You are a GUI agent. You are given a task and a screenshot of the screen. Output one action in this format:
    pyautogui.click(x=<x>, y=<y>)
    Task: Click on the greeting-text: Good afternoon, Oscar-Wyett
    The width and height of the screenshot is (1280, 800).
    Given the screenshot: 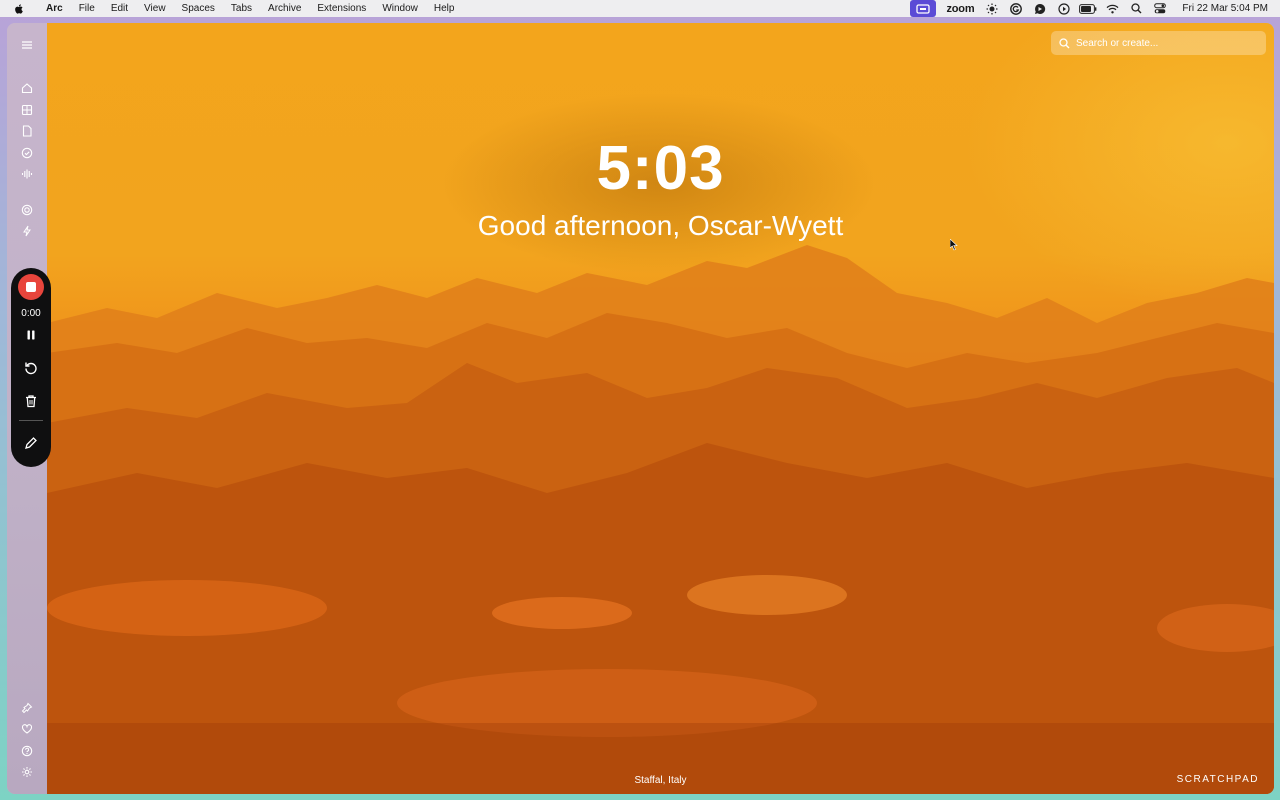 What is the action you would take?
    pyautogui.click(x=660, y=225)
    